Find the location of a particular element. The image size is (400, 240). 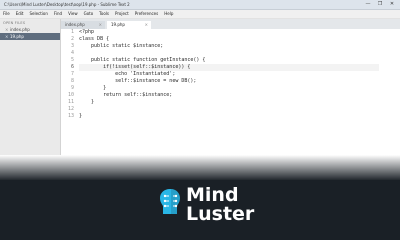

line-number: 6 is located at coordinates (72, 67).